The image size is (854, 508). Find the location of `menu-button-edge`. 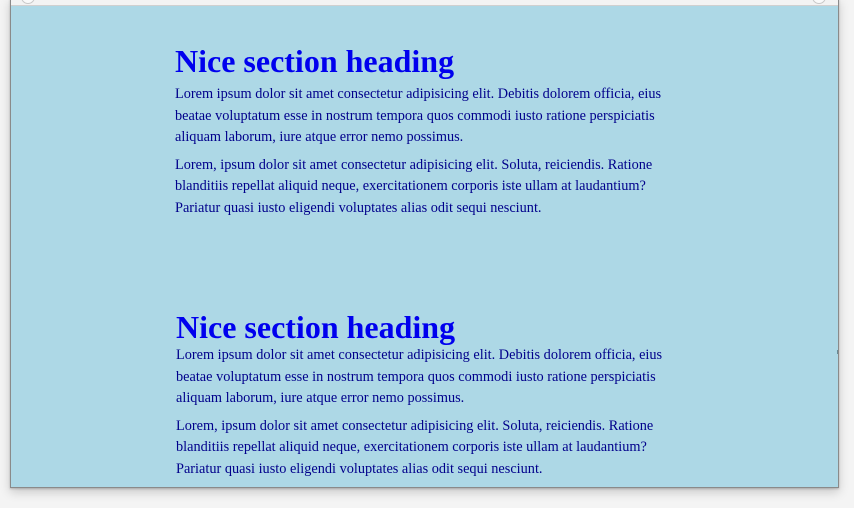

menu-button-edge is located at coordinates (819, 2).